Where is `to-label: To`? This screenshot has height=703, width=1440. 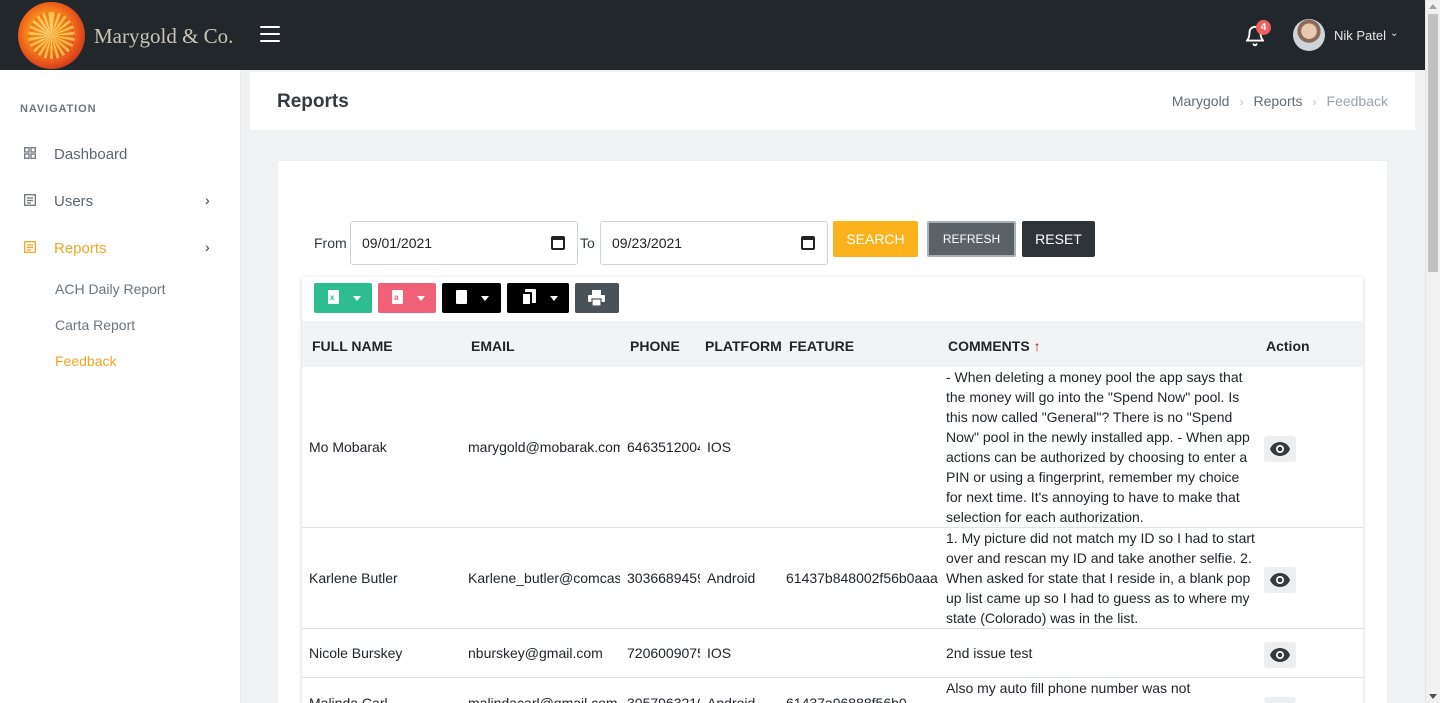
to-label: To is located at coordinates (587, 243).